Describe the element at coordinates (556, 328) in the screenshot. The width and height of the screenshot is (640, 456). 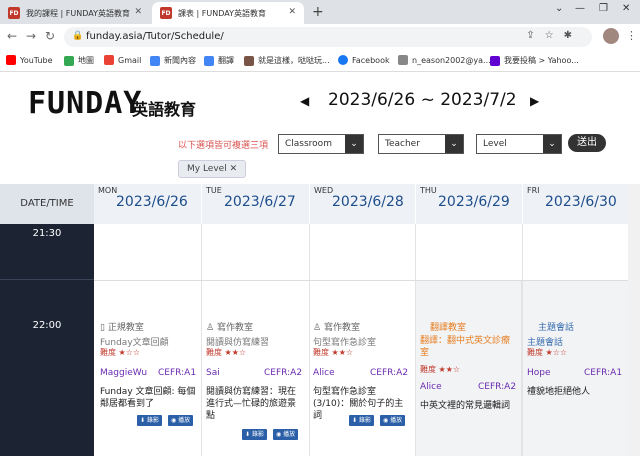
I see `classroom-label: 主題會話` at that location.